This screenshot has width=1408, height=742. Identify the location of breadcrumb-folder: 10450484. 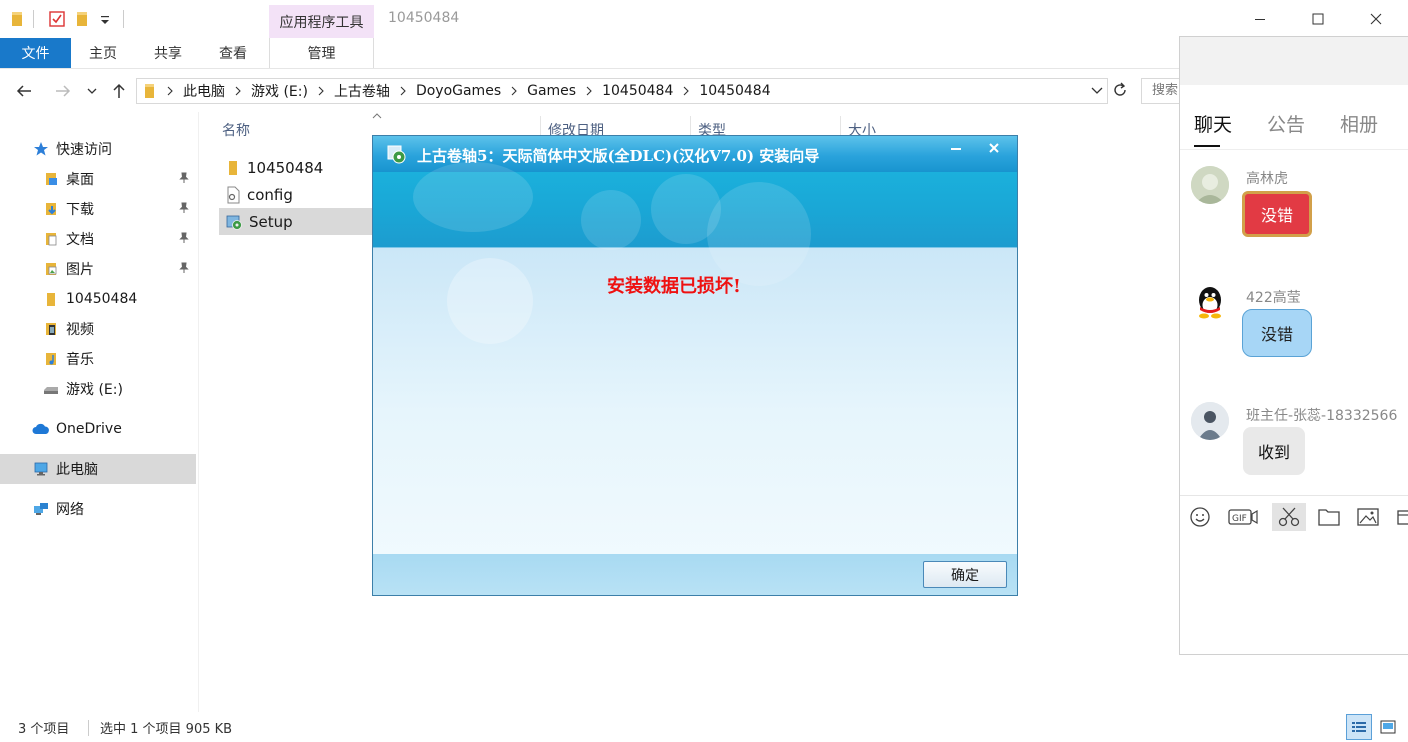
(637, 91).